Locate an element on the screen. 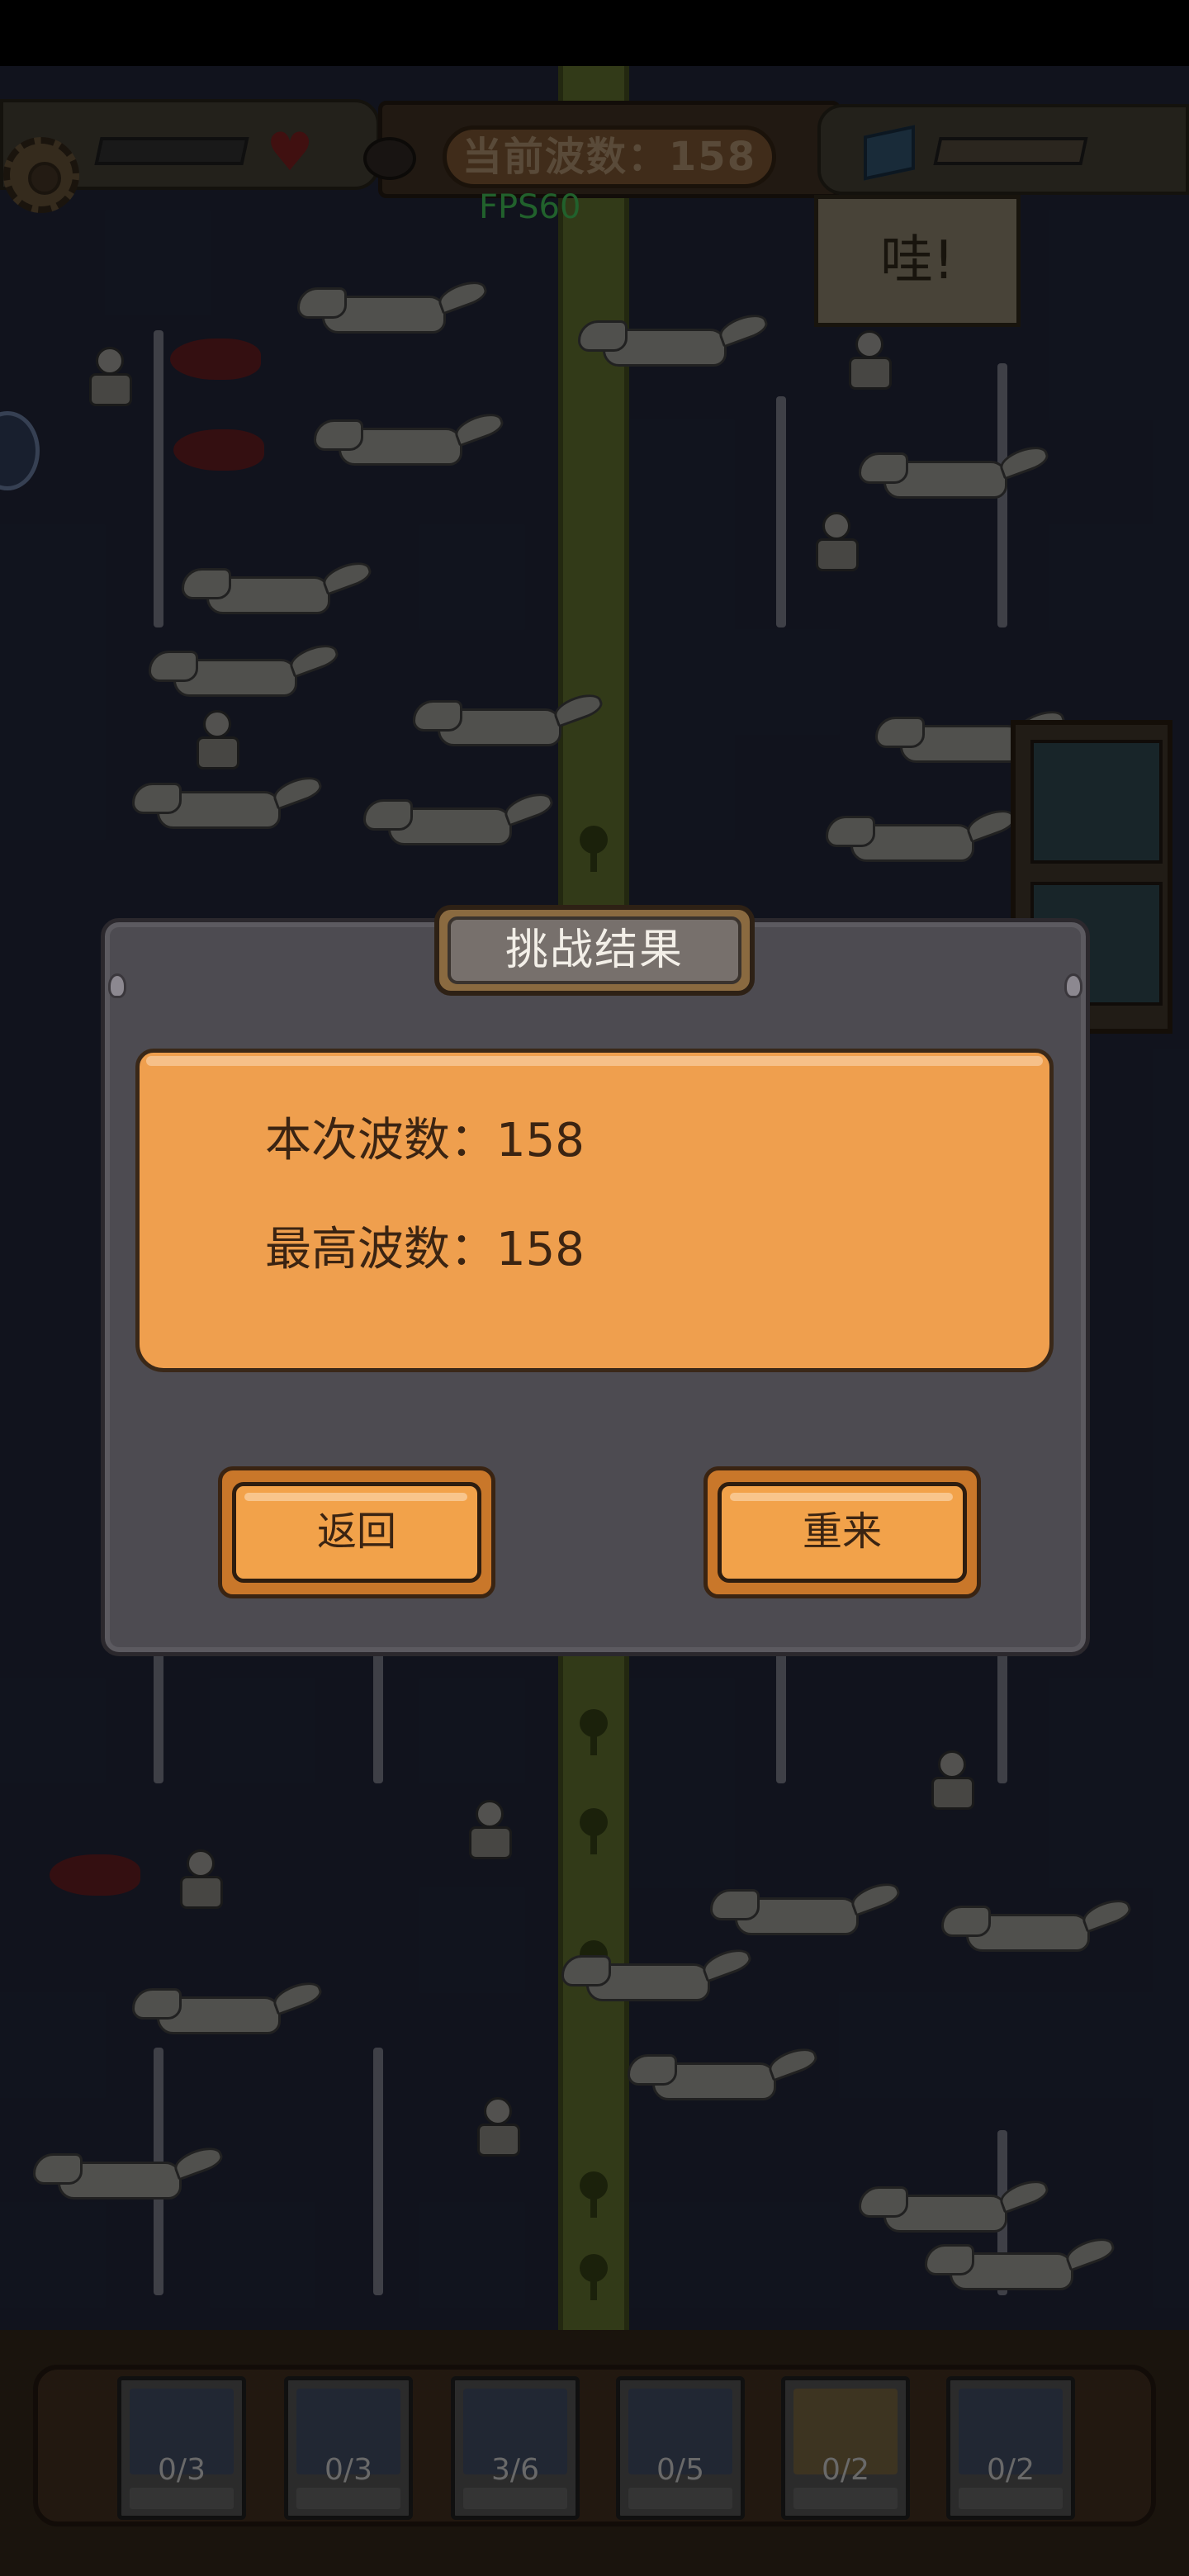  status-bar is located at coordinates (594, 33).